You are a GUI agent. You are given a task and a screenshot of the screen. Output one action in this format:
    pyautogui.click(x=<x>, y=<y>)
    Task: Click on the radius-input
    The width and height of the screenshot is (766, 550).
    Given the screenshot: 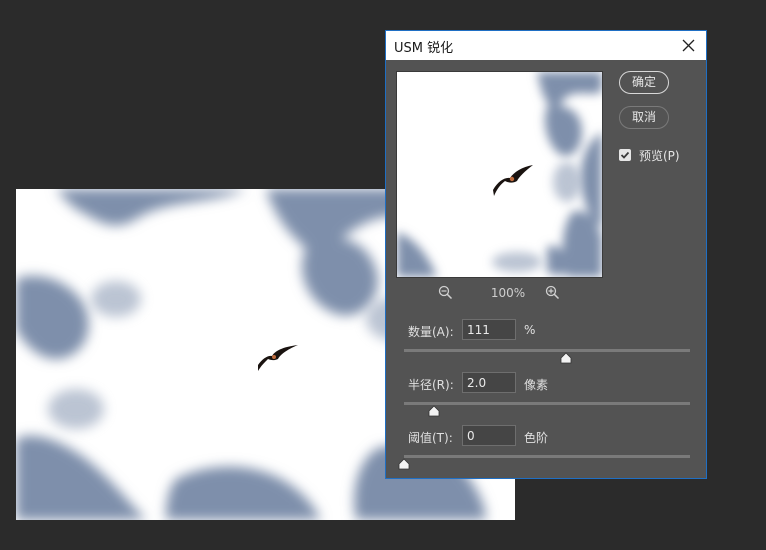 What is the action you would take?
    pyautogui.click(x=489, y=382)
    